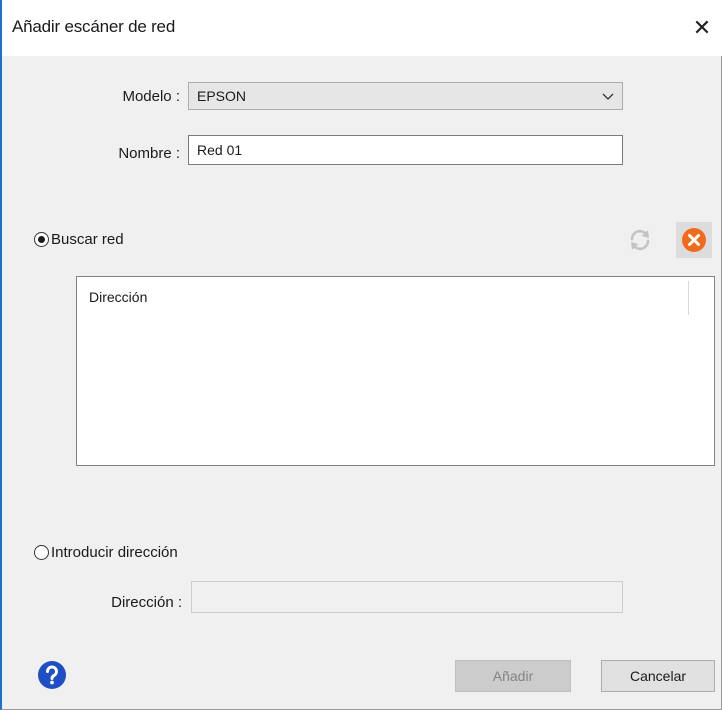 The image size is (722, 710). I want to click on title-bar: Añadir escáner de red ✕, so click(362, 28).